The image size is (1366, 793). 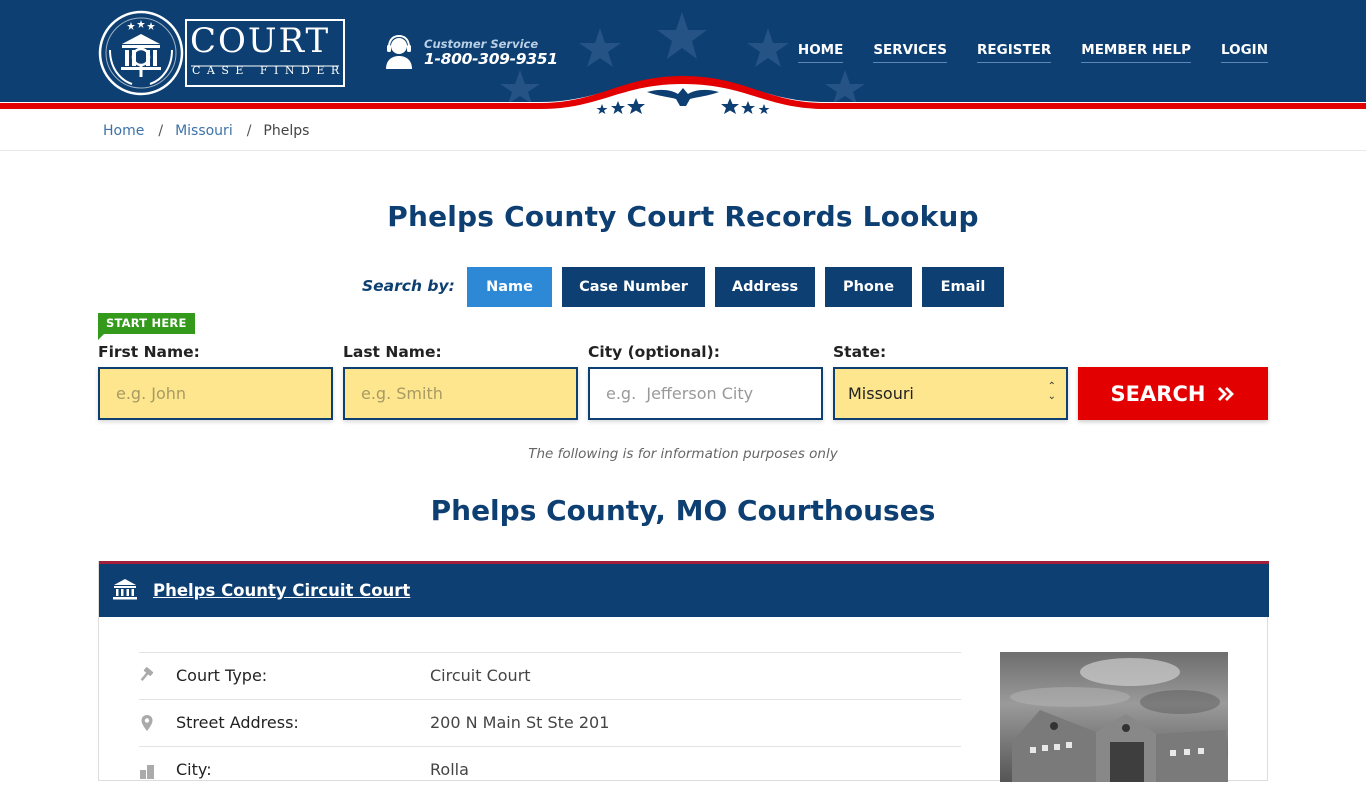 What do you see at coordinates (123, 131) in the screenshot?
I see `breadcrumb-home: Home` at bounding box center [123, 131].